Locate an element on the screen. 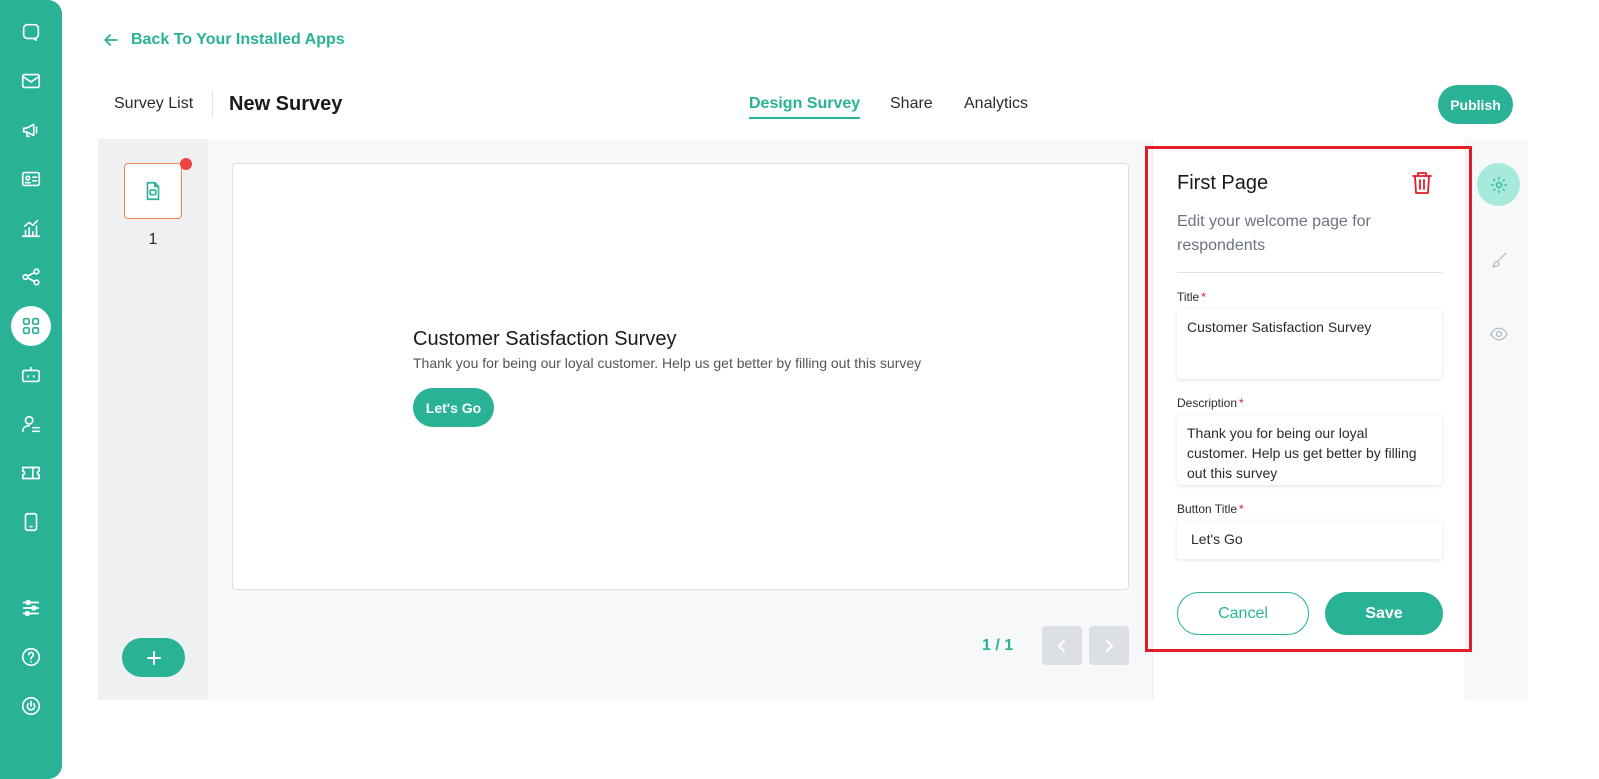 The image size is (1599, 779). title-field-label: Title * is located at coordinates (1191, 297).